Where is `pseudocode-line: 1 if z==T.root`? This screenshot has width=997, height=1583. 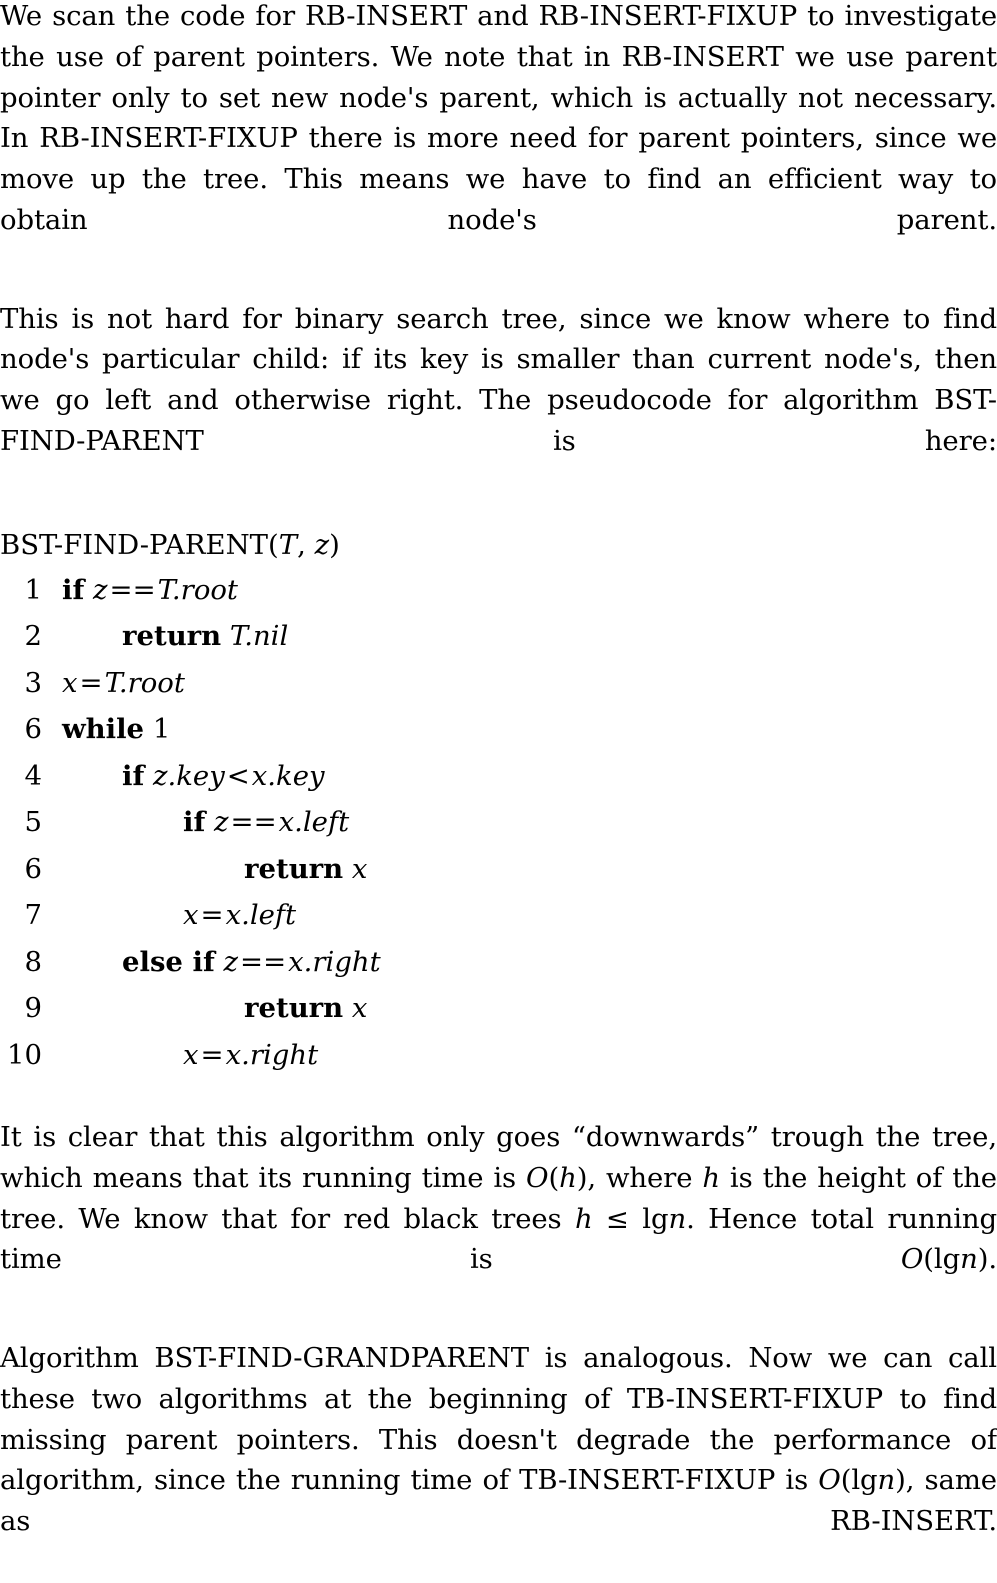
pseudocode-line: 1 if z==T.root is located at coordinates (498, 590).